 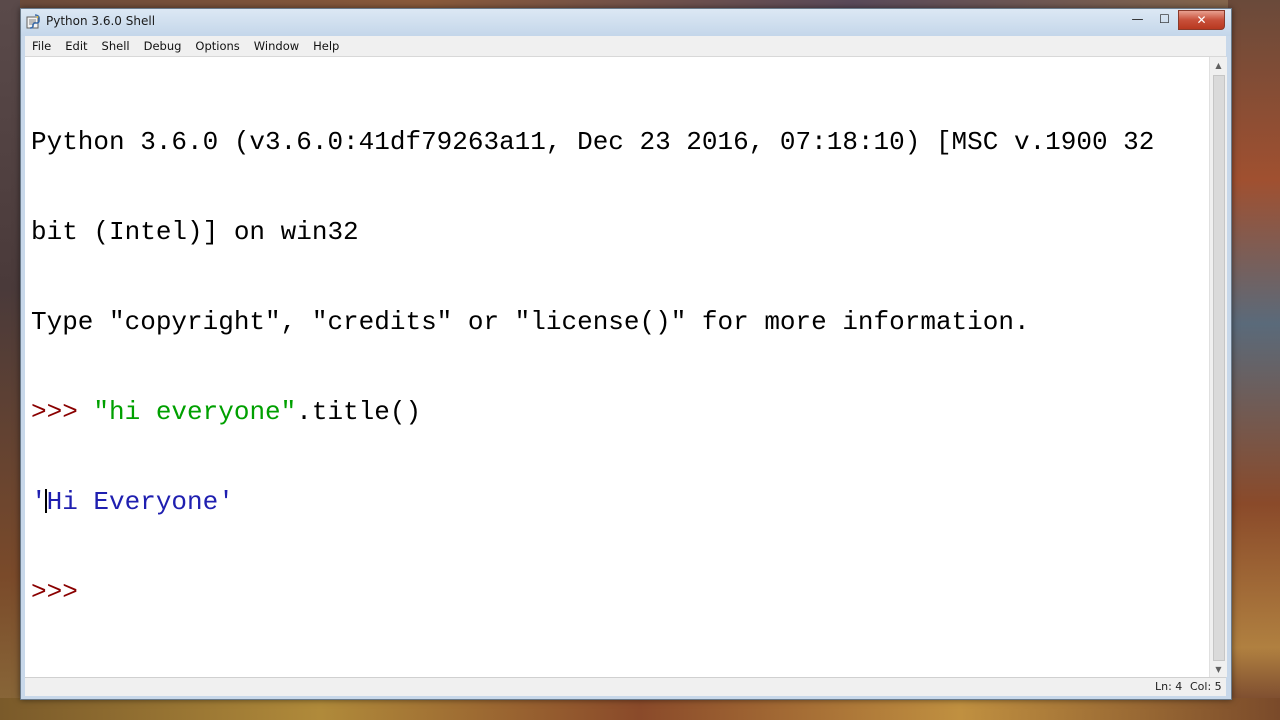 What do you see at coordinates (10, 360) in the screenshot?
I see `desktop-background-left` at bounding box center [10, 360].